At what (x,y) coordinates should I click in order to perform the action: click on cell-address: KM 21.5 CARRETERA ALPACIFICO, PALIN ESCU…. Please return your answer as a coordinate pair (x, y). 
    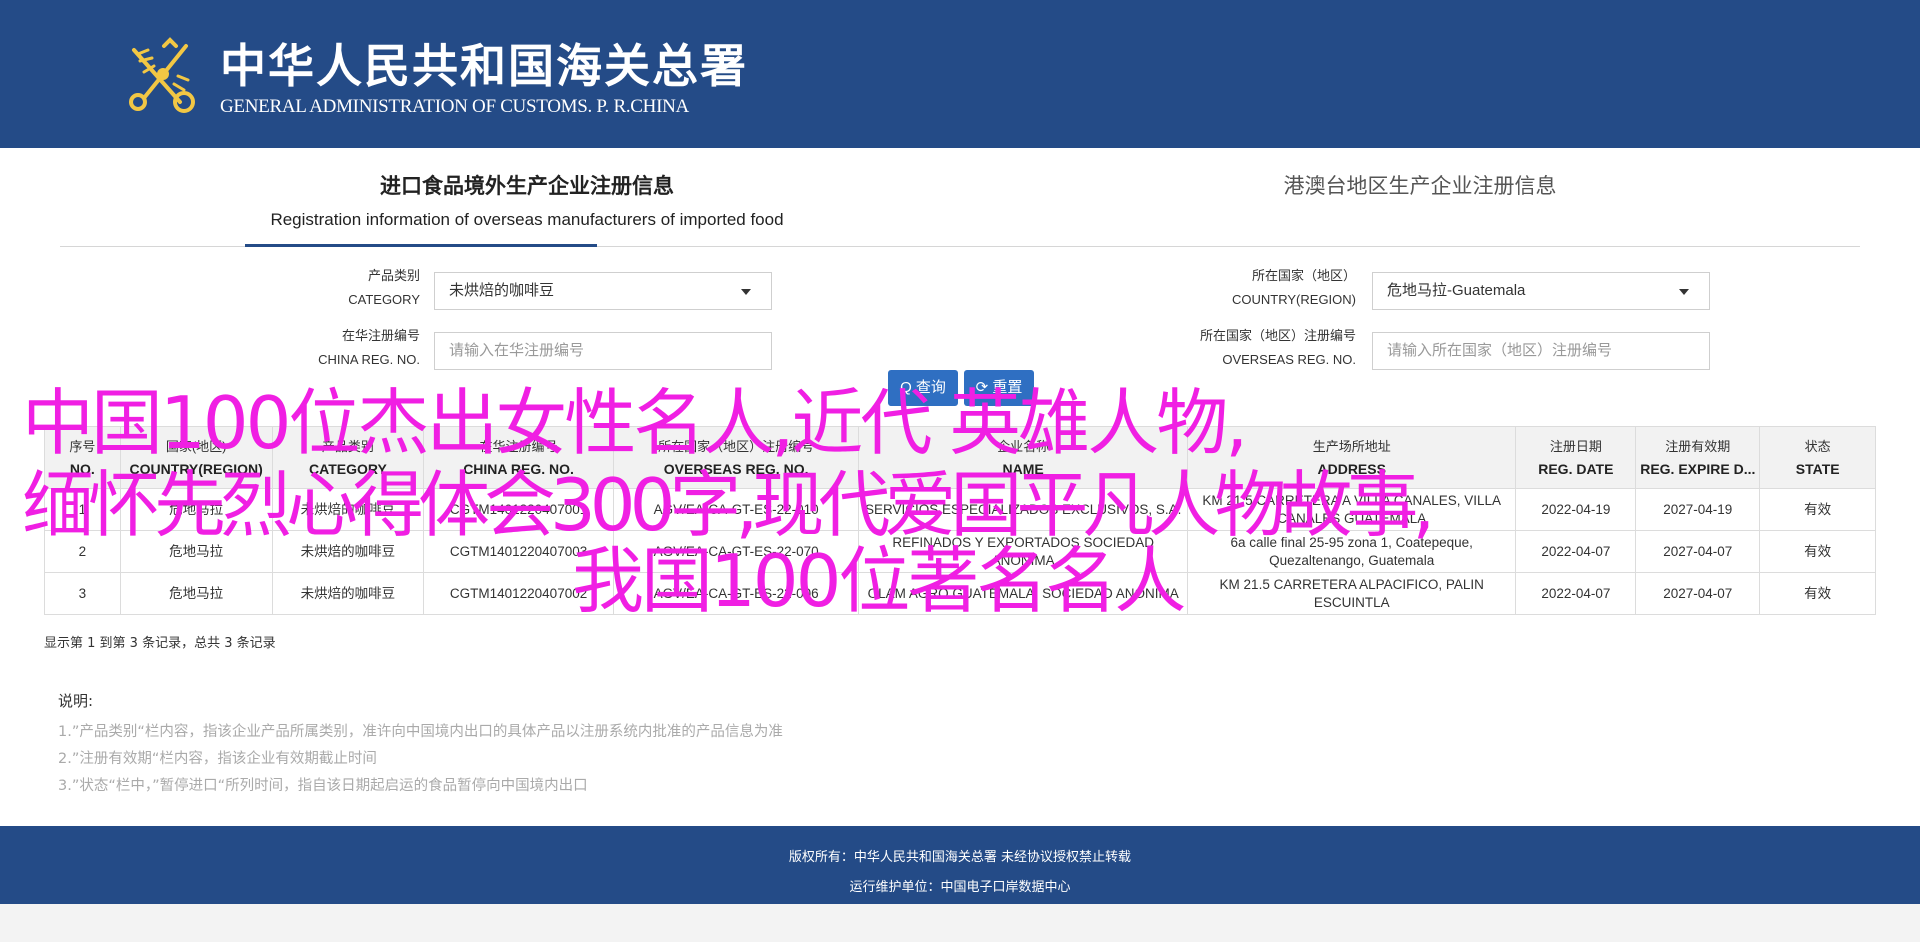
    Looking at the image, I should click on (1351, 593).